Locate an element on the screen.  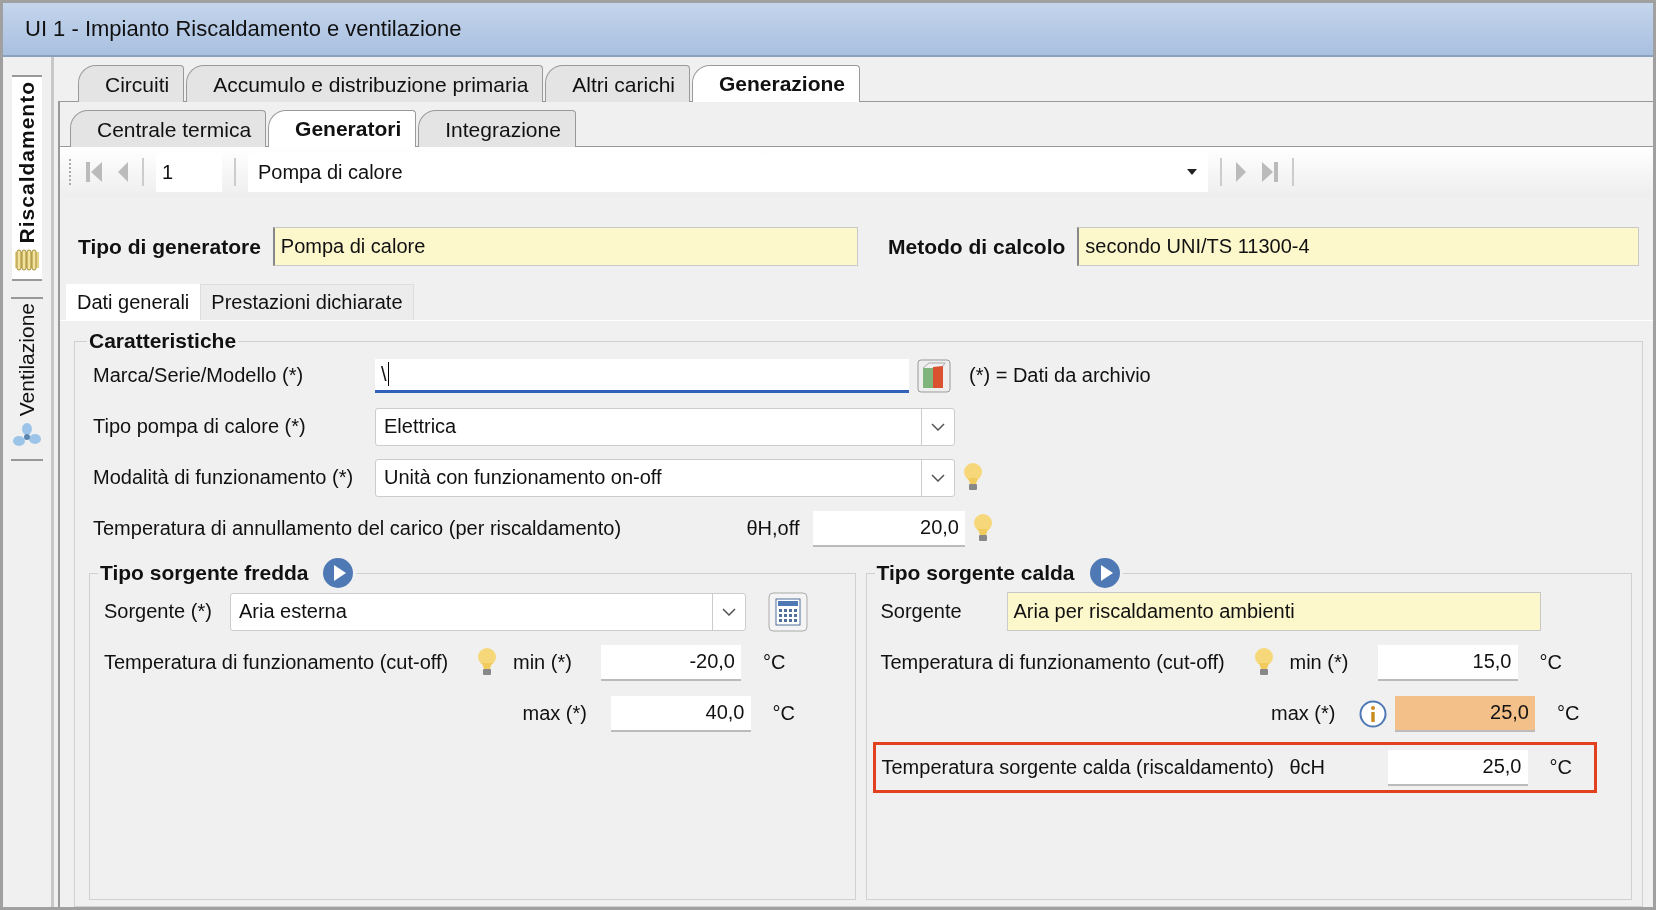
tab: Altri carichi is located at coordinates (617, 83).